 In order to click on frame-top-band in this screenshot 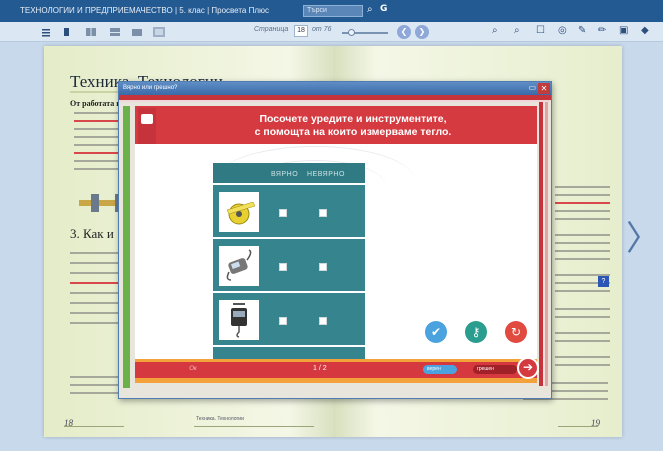, I will do `click(335, 98)`.